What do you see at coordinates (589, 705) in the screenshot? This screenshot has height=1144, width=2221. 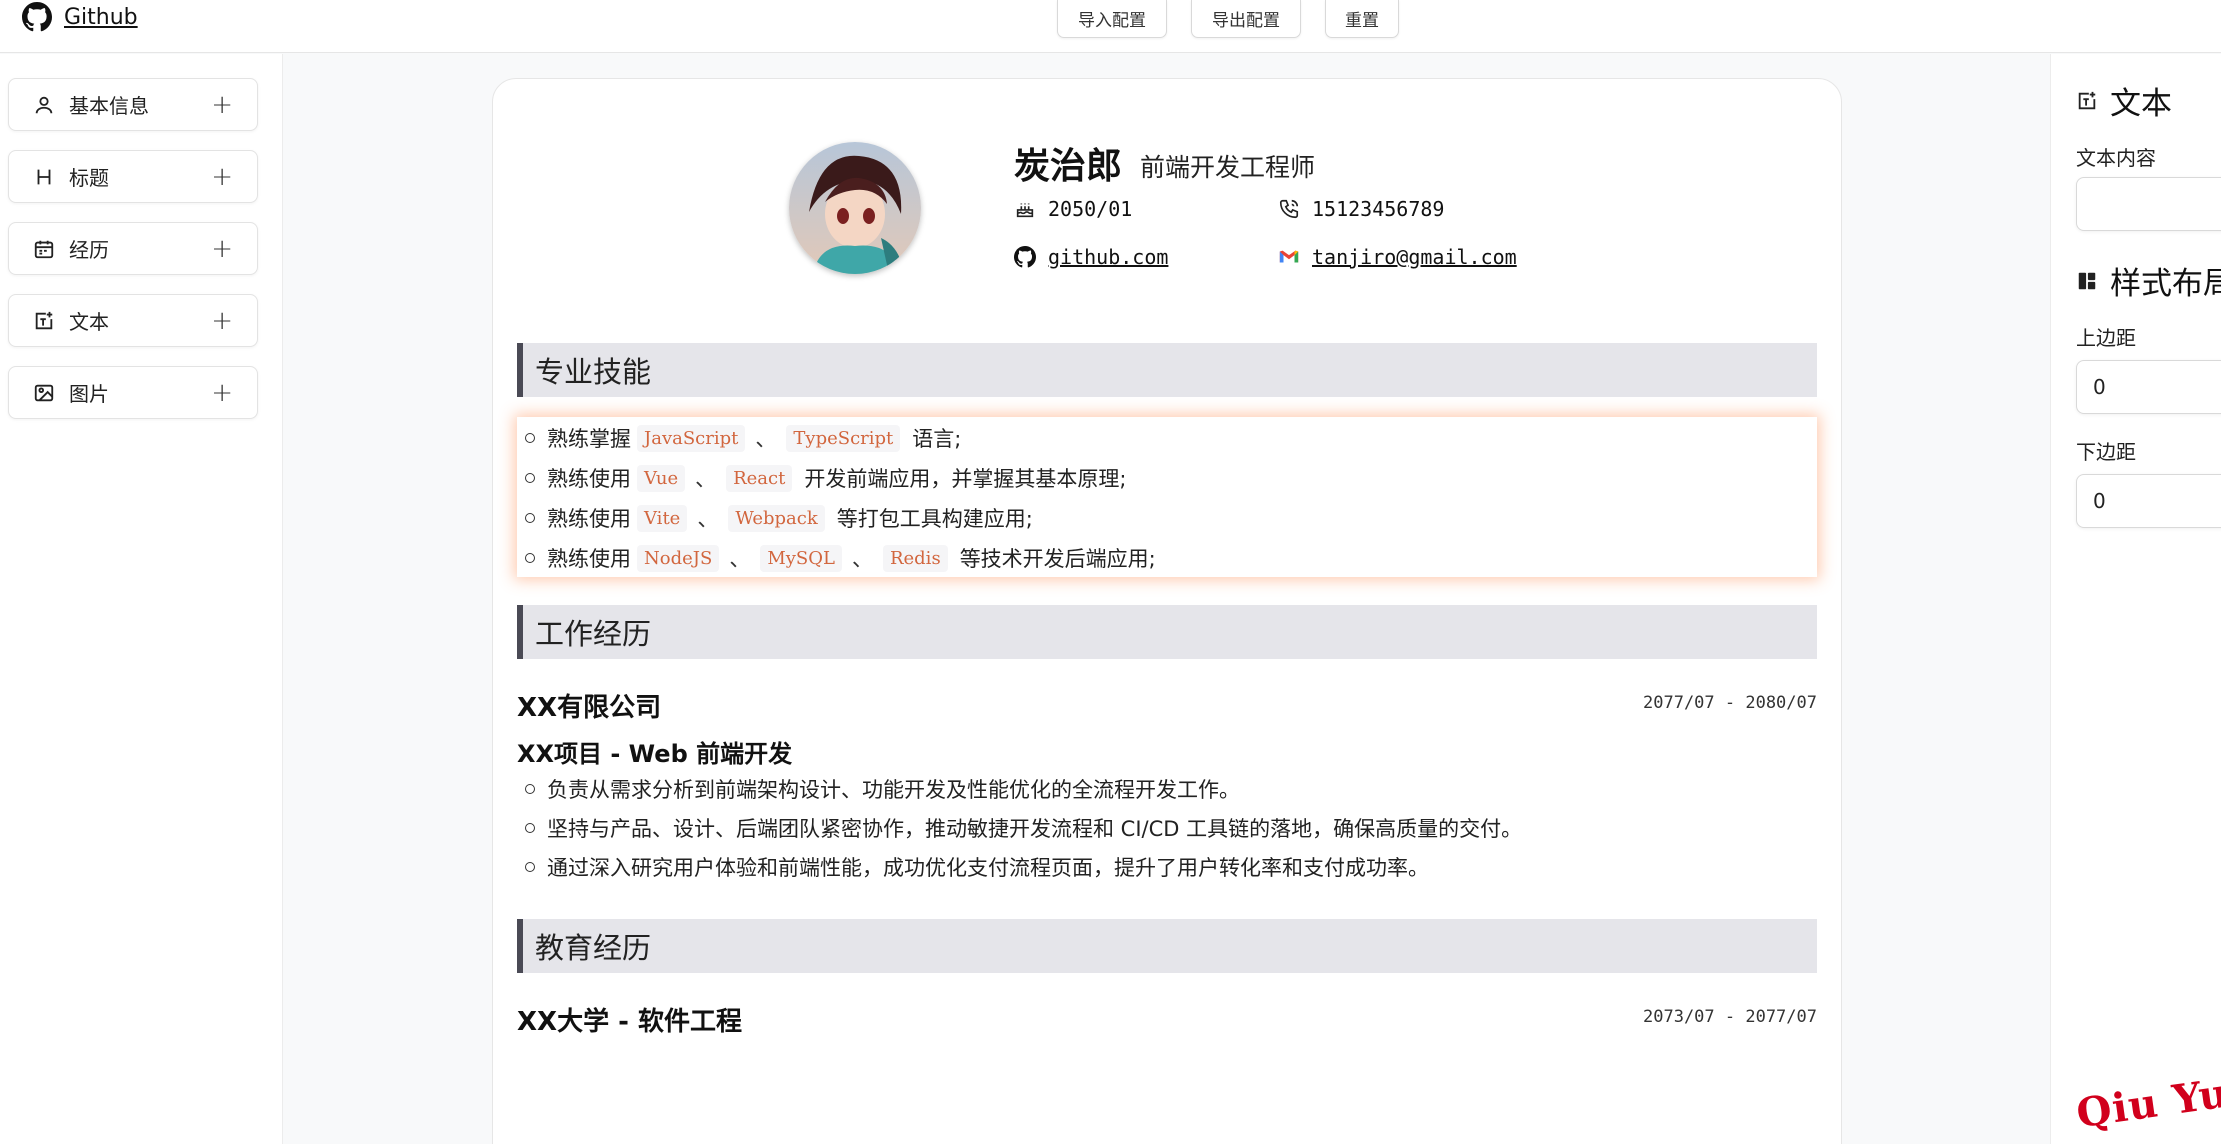 I see `company-name: XX有限公司` at bounding box center [589, 705].